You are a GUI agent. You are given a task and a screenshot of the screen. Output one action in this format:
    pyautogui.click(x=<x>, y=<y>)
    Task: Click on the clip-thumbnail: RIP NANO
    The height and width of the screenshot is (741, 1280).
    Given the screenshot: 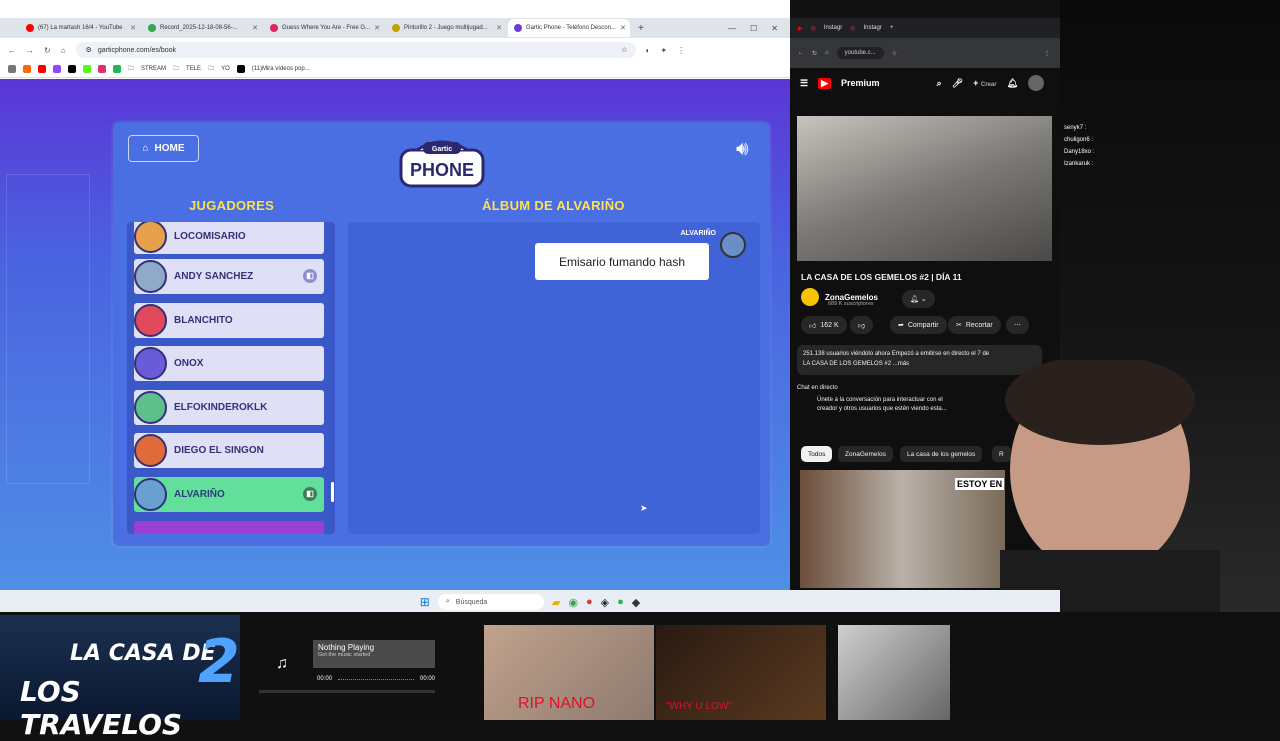 What is the action you would take?
    pyautogui.click(x=569, y=672)
    